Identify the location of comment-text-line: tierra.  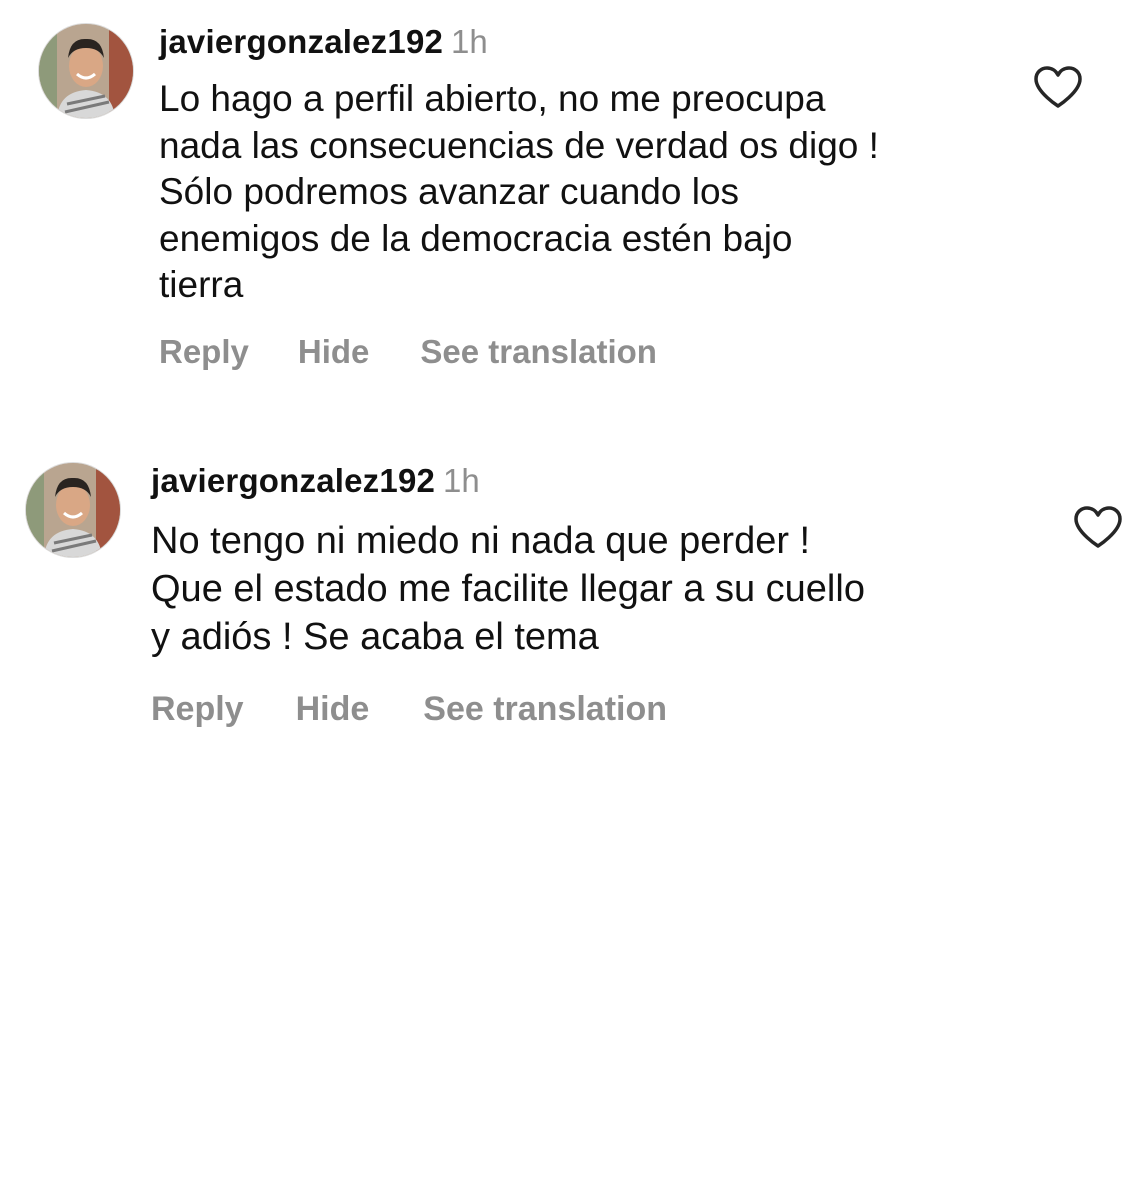
(201, 284).